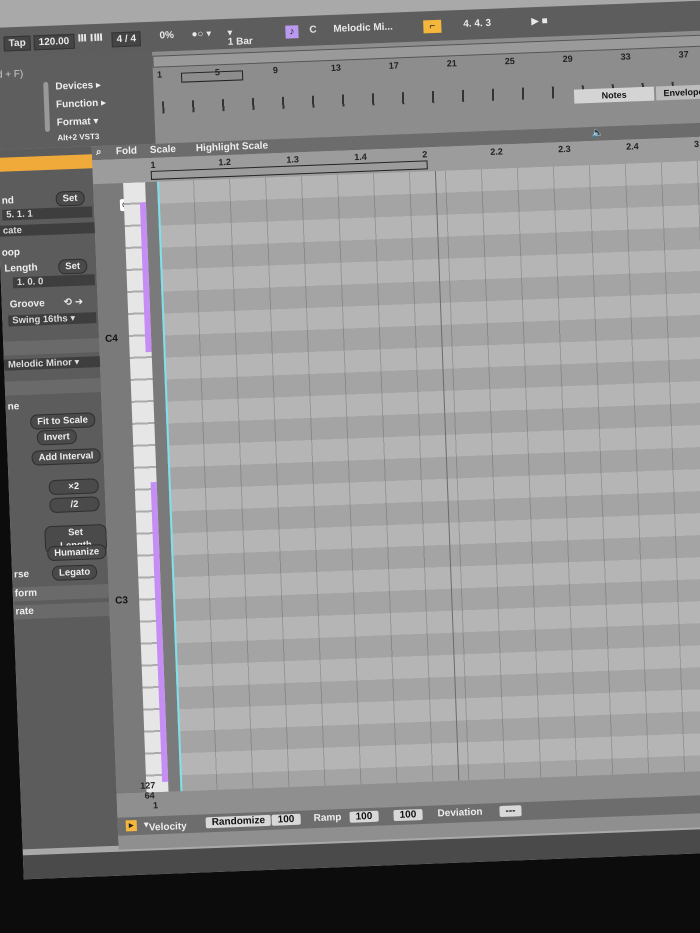 The height and width of the screenshot is (933, 700). Describe the element at coordinates (447, 476) in the screenshot. I see `bar-line` at that location.